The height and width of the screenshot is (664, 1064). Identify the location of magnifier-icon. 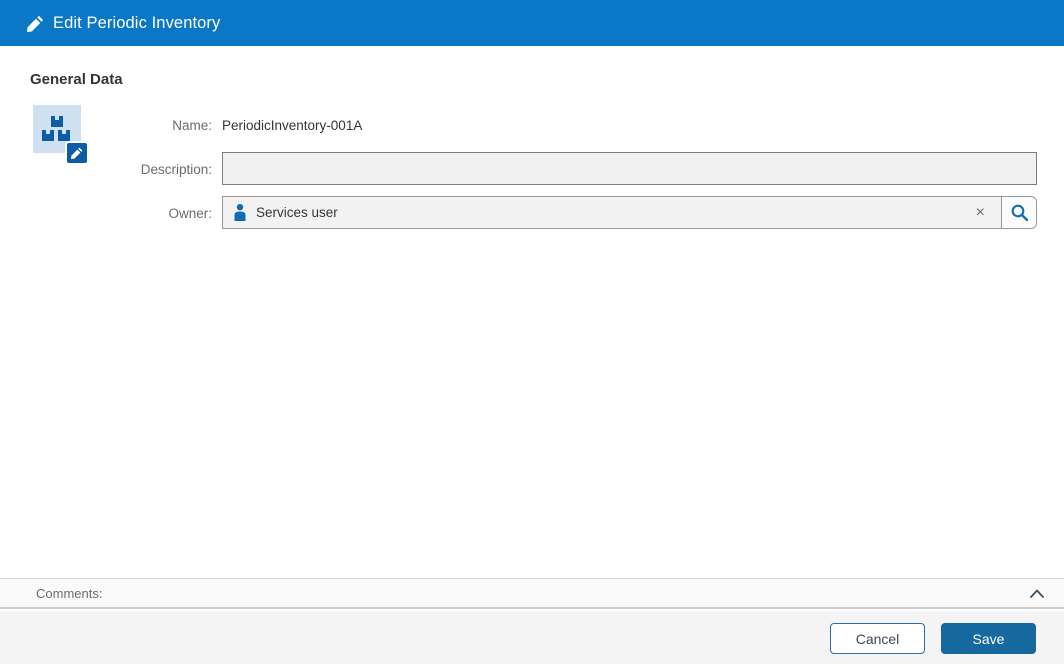
(1019, 212).